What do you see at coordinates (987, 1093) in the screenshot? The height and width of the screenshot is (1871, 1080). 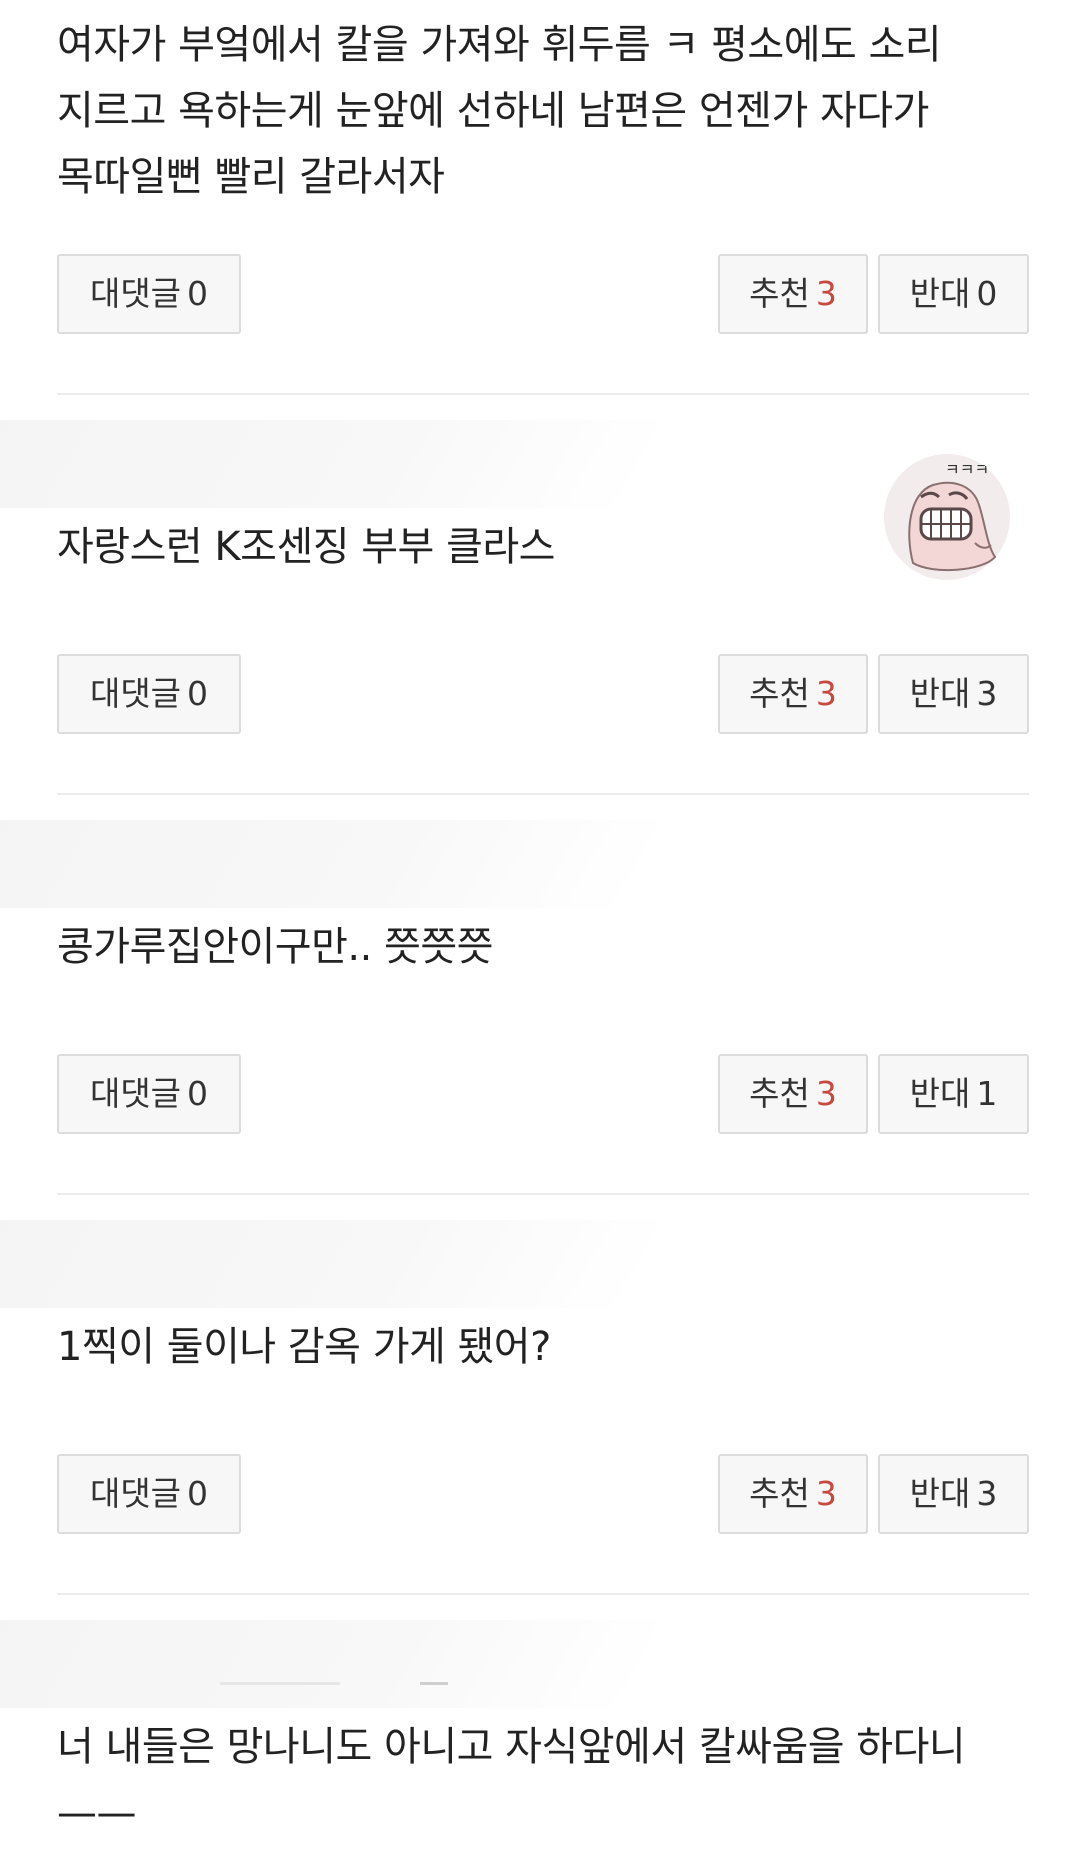 I see `dislike-count: 1` at bounding box center [987, 1093].